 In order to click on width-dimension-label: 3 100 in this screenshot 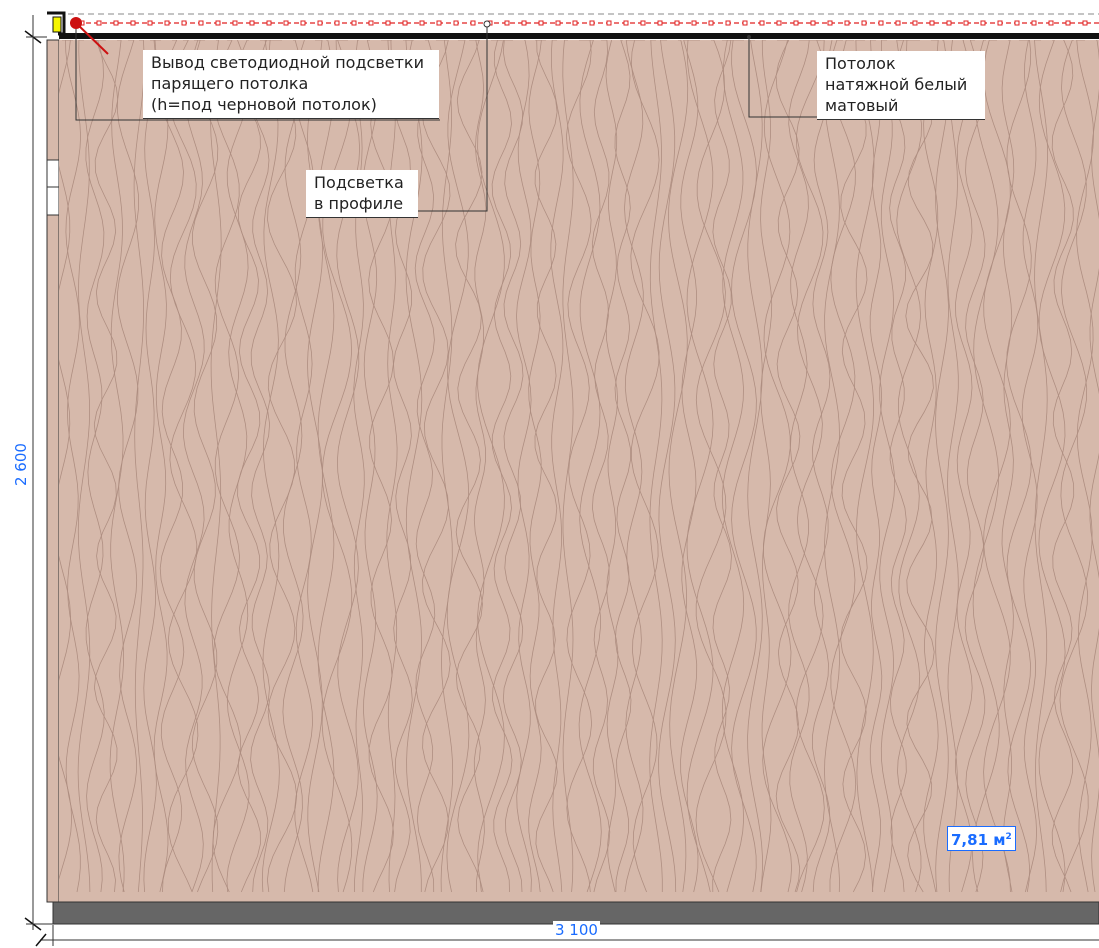, I will do `click(576, 930)`.